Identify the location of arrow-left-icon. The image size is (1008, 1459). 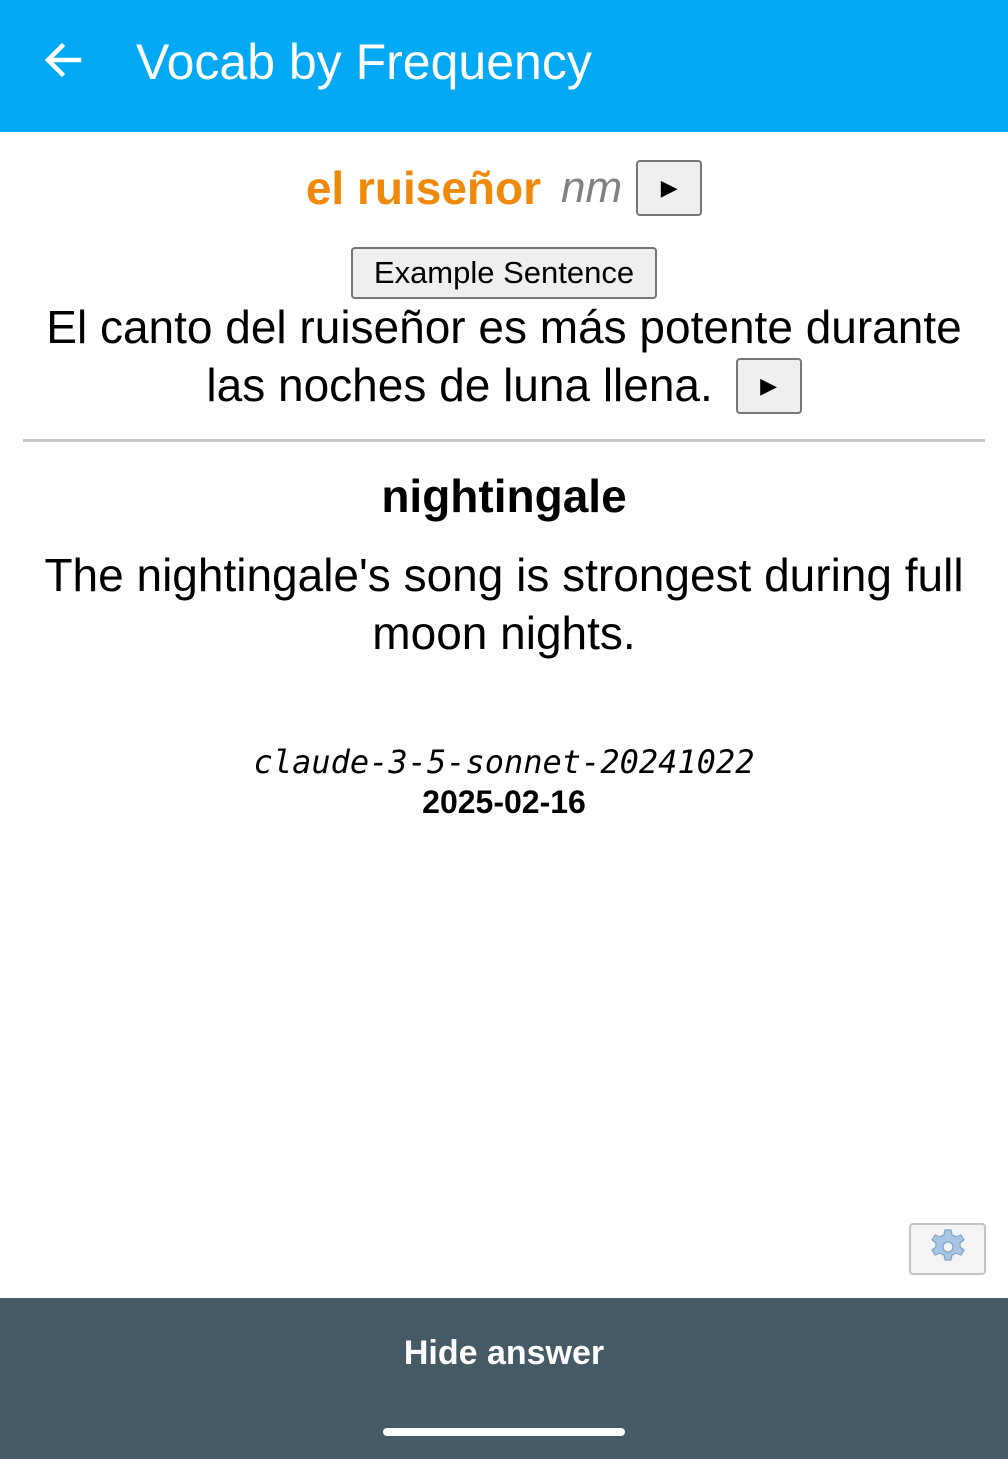
(63, 62).